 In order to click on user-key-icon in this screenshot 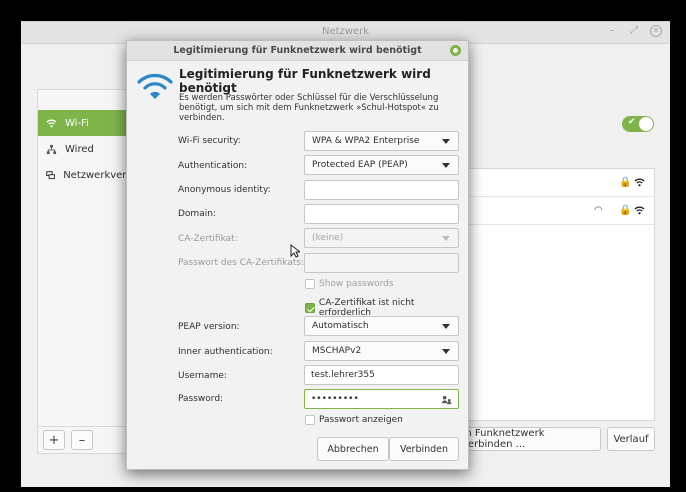, I will do `click(446, 399)`.